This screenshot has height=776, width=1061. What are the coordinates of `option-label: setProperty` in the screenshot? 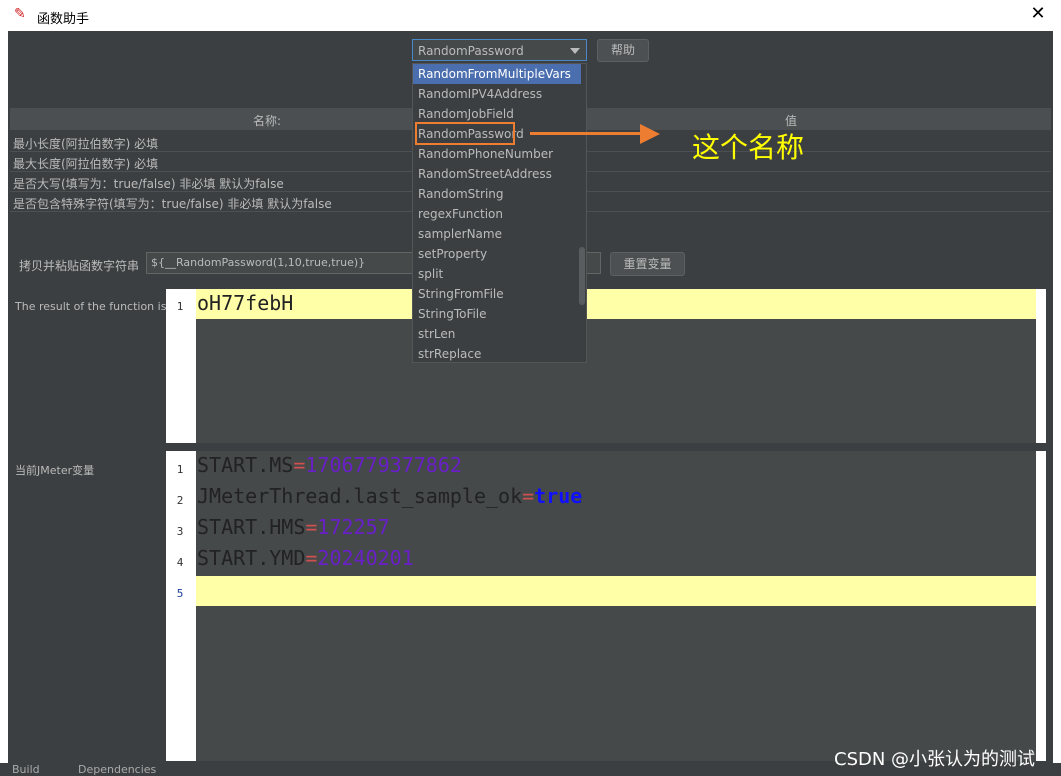 It's located at (453, 254).